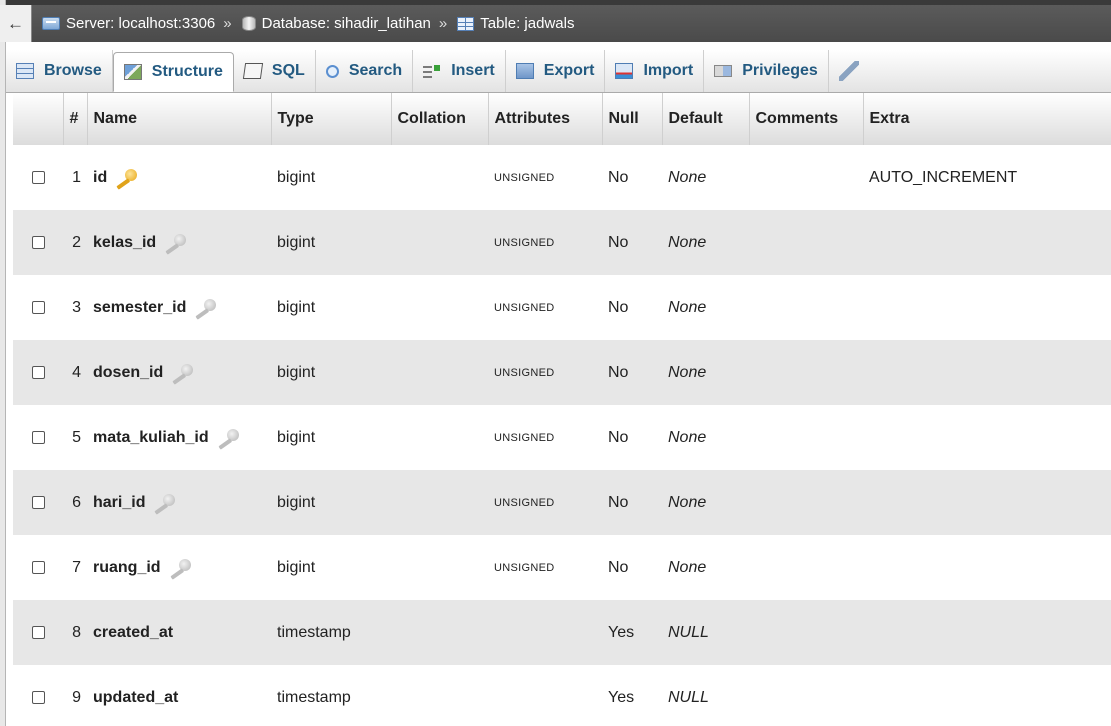 This screenshot has width=1111, height=726. What do you see at coordinates (706, 119) in the screenshot?
I see `header-default: Default` at bounding box center [706, 119].